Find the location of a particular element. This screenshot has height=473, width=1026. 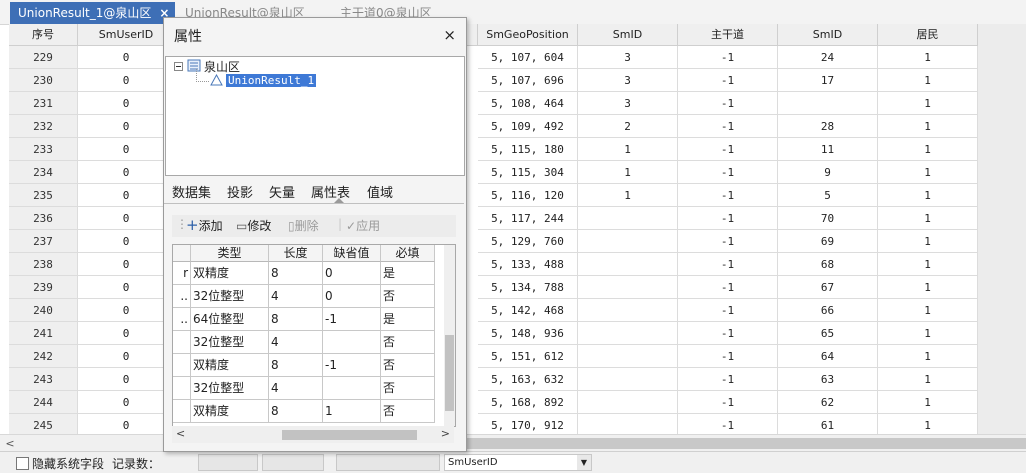

table-cell: 5, 170, 912 is located at coordinates (528, 424).